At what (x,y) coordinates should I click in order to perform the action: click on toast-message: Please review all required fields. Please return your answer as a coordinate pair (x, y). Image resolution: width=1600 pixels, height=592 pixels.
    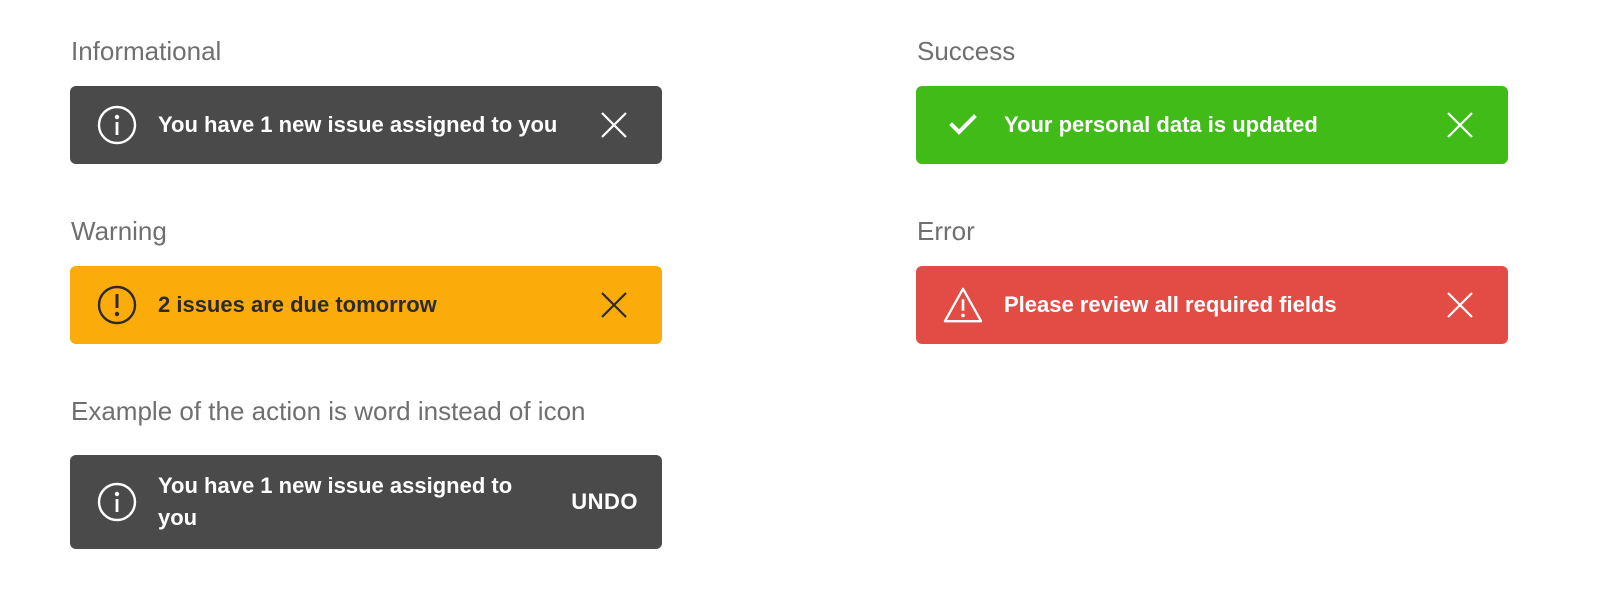
    Looking at the image, I should click on (1170, 304).